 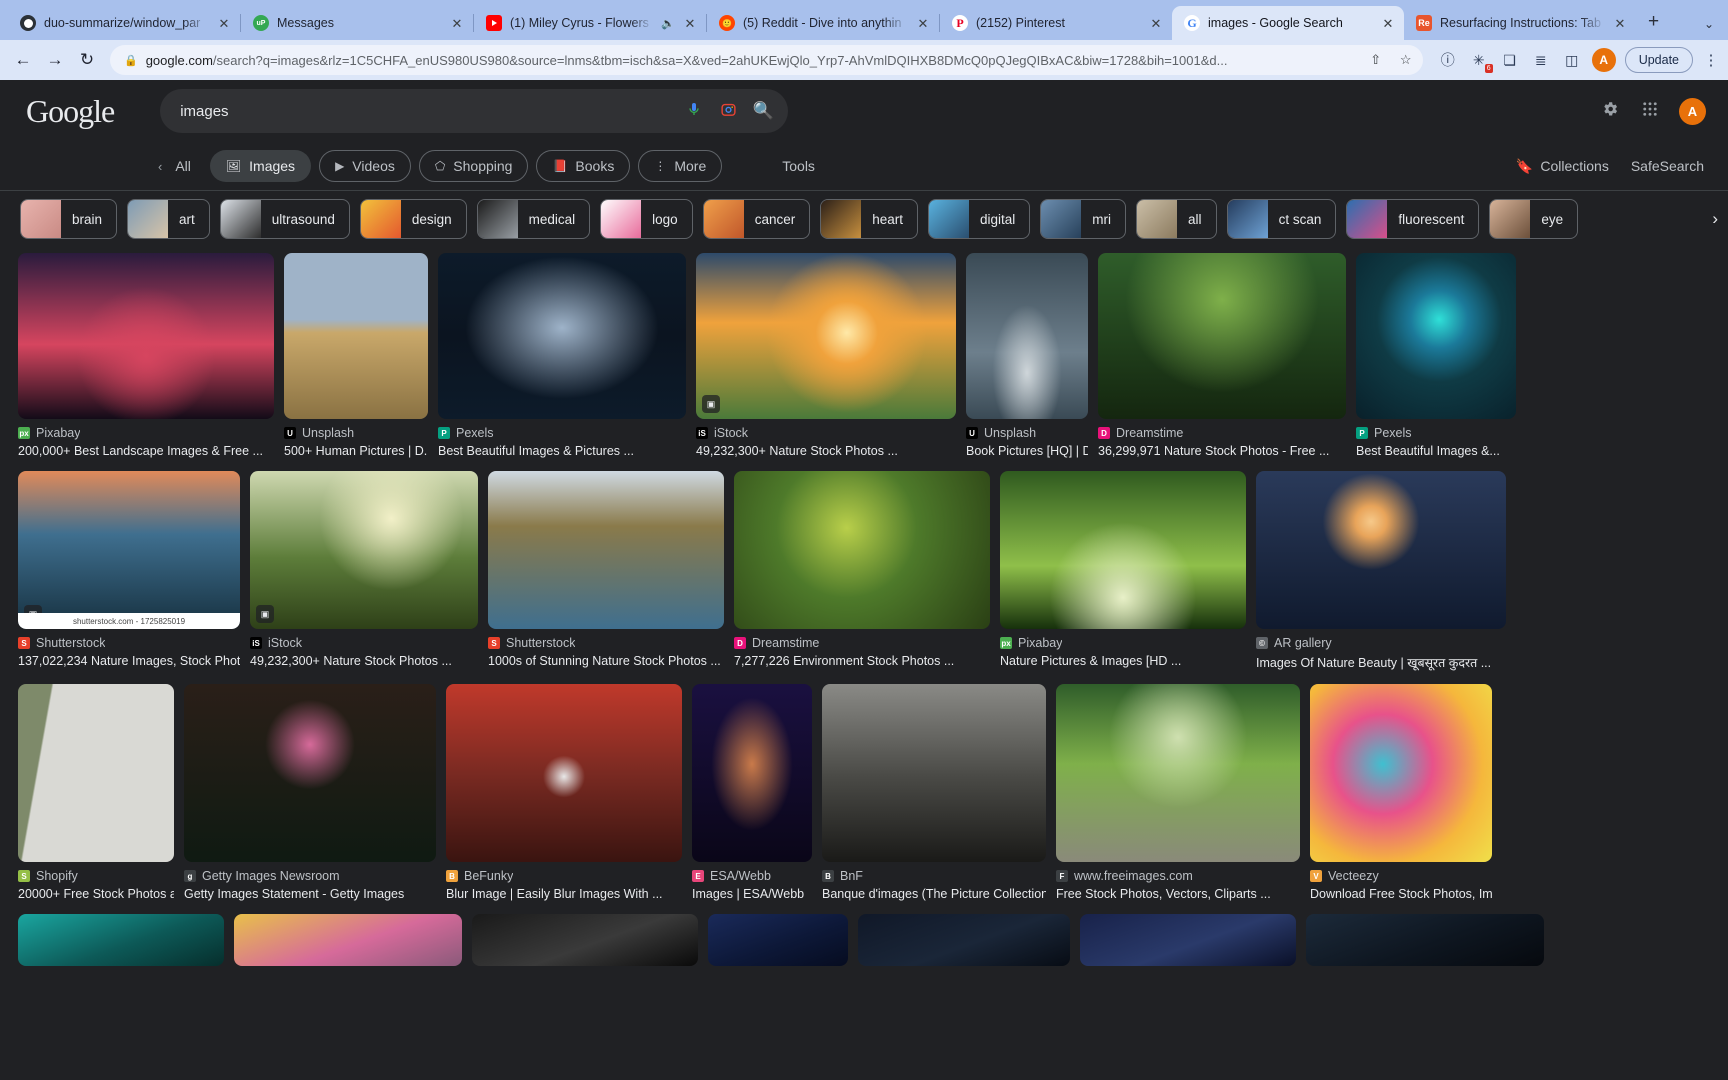 I want to click on result-caption: Images | ESA/Webb, so click(x=752, y=894).